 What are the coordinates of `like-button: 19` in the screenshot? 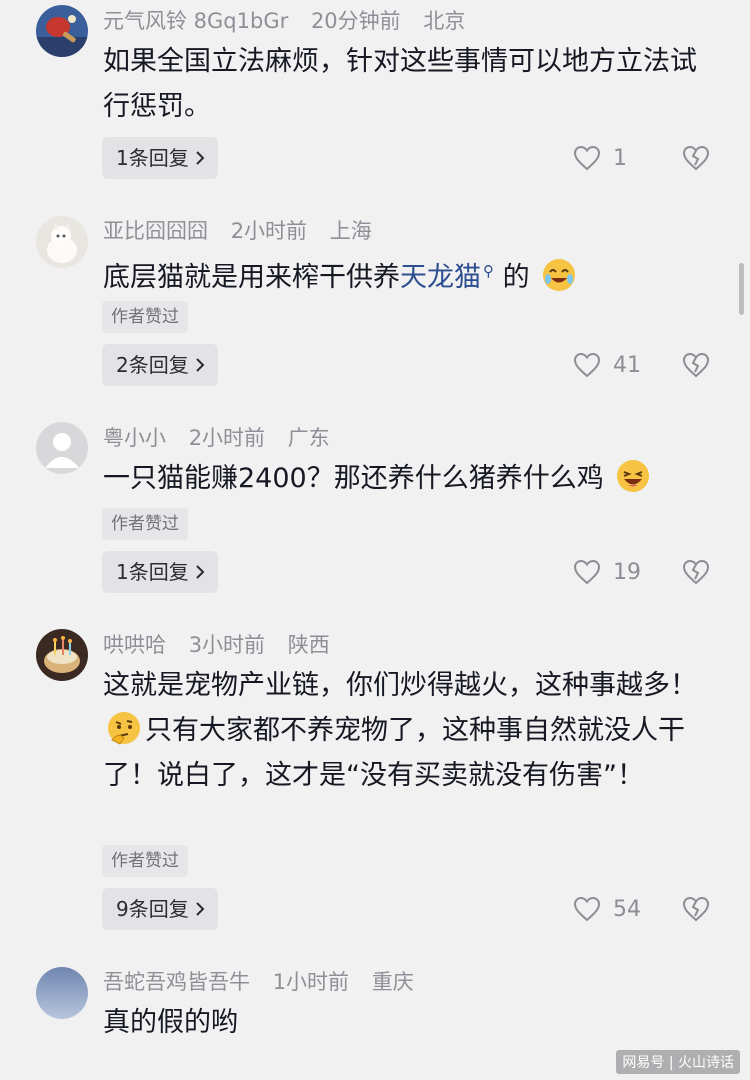 It's located at (607, 572).